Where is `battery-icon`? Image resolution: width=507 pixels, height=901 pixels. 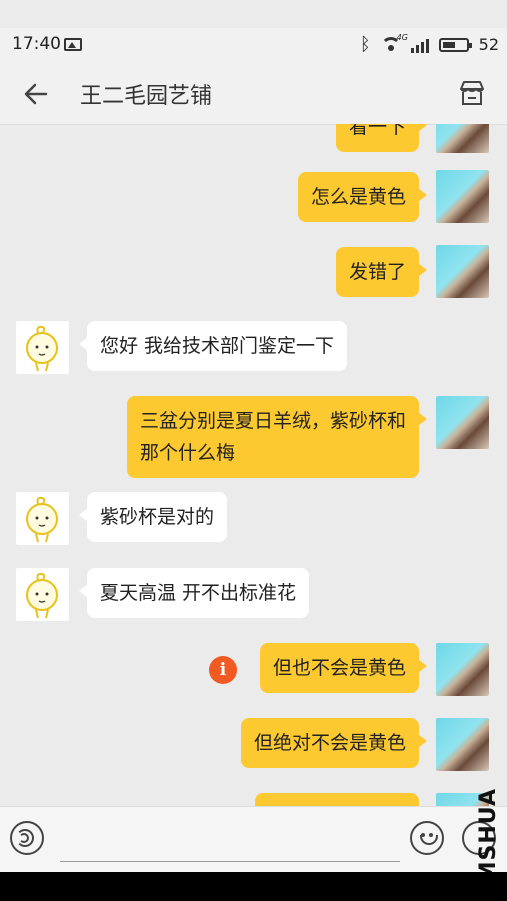
battery-icon is located at coordinates (455, 44).